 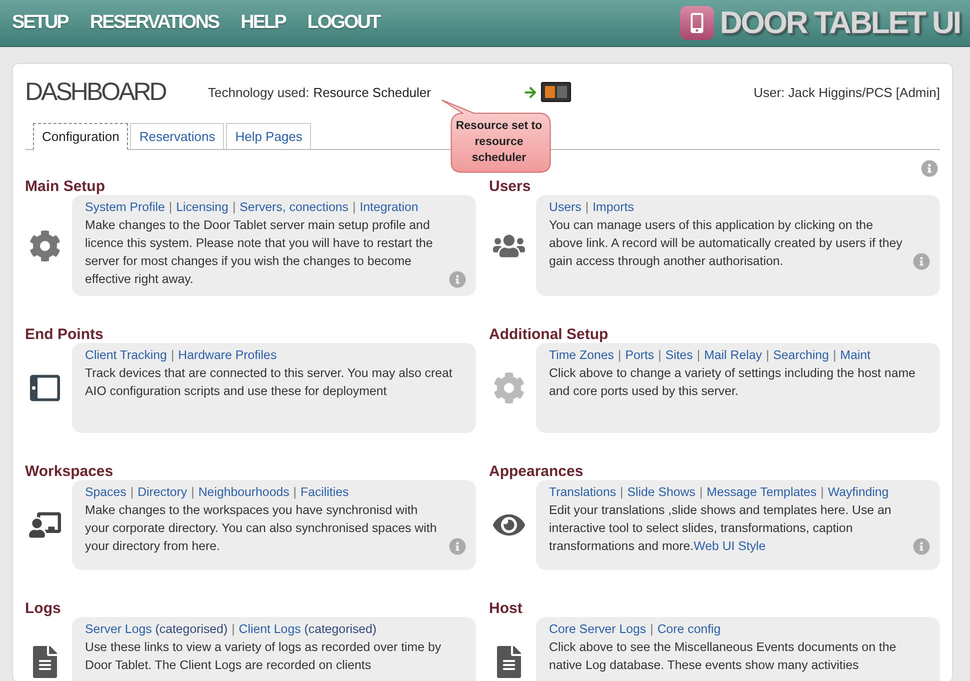 I want to click on section-link: Imports, so click(x=613, y=207).